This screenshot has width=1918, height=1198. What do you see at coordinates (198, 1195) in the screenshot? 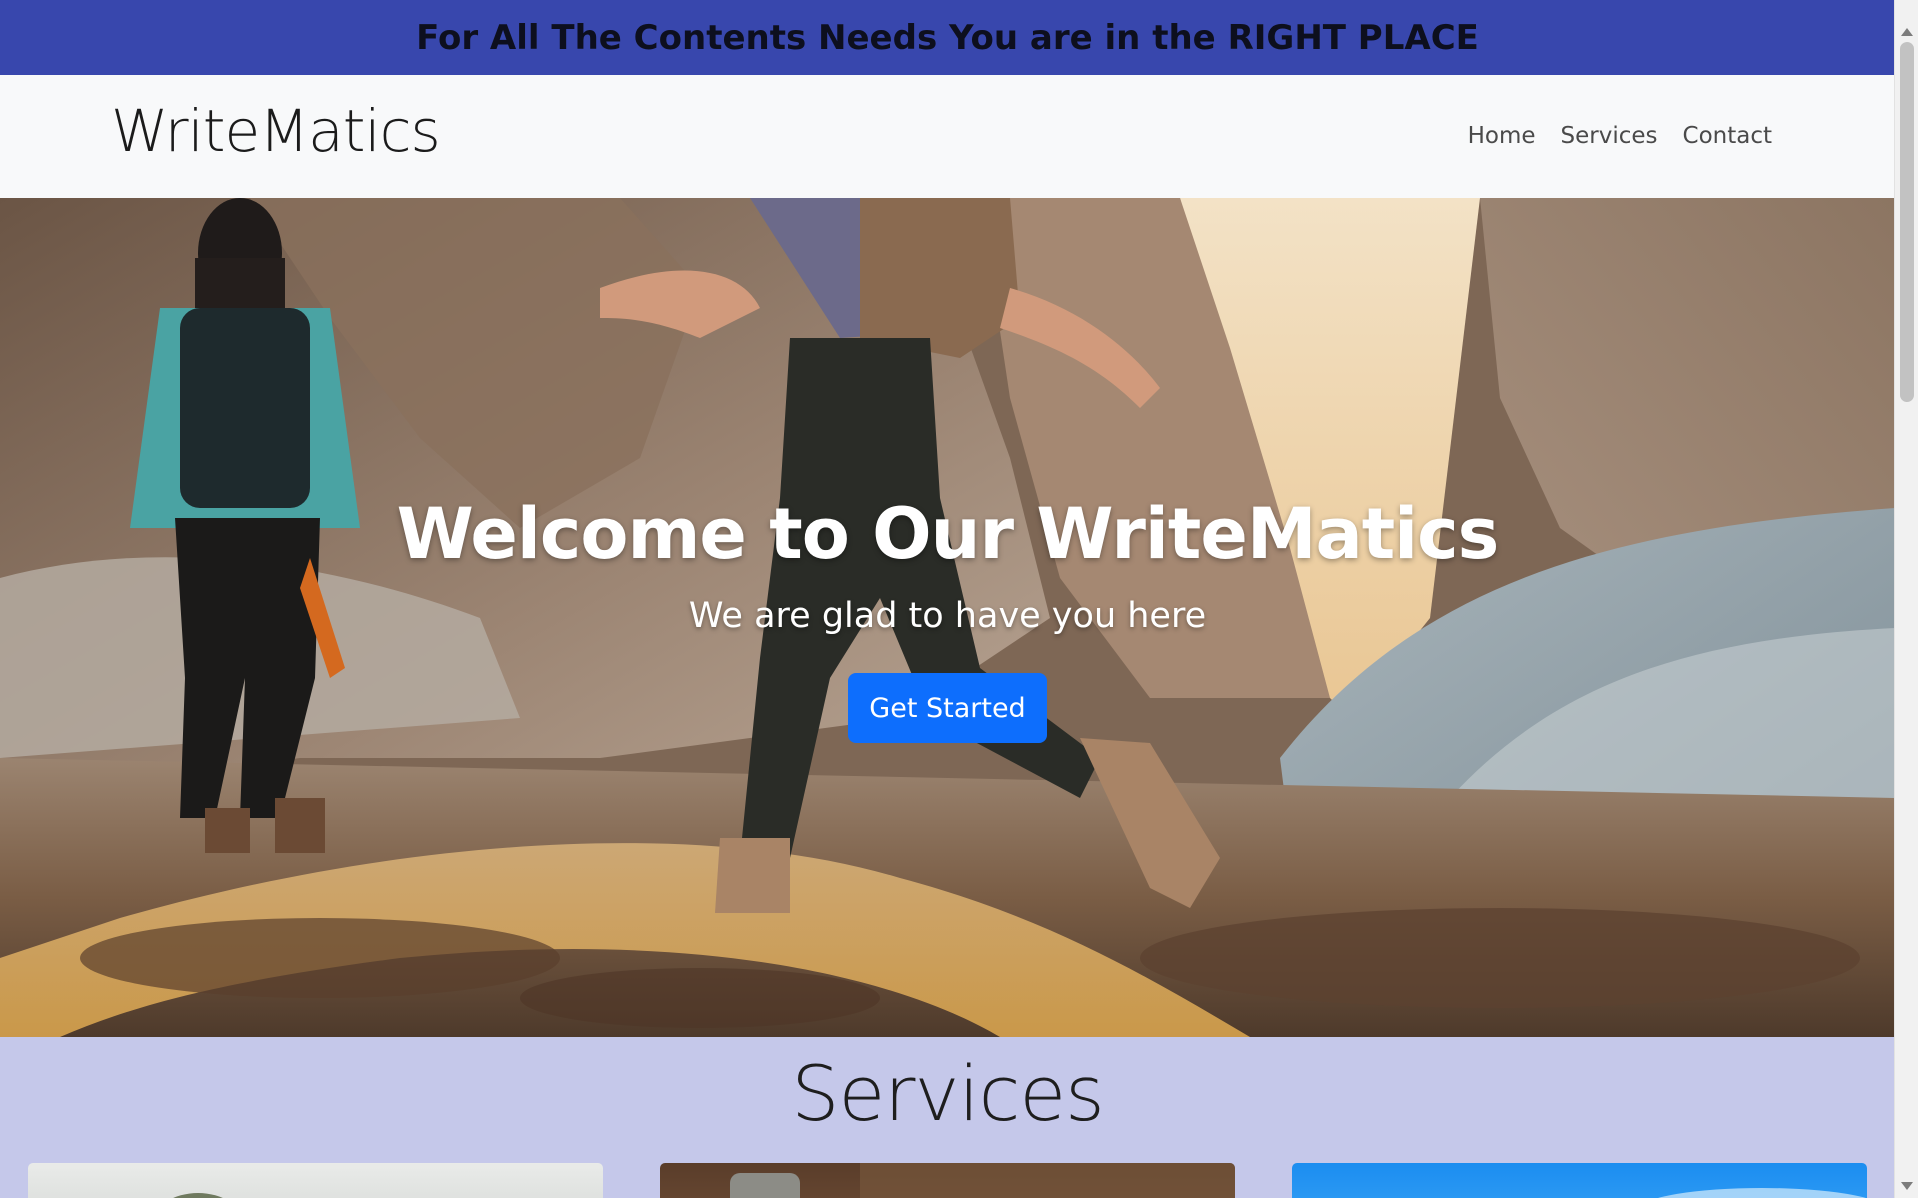
I see `service-card-1-thumbnail` at bounding box center [198, 1195].